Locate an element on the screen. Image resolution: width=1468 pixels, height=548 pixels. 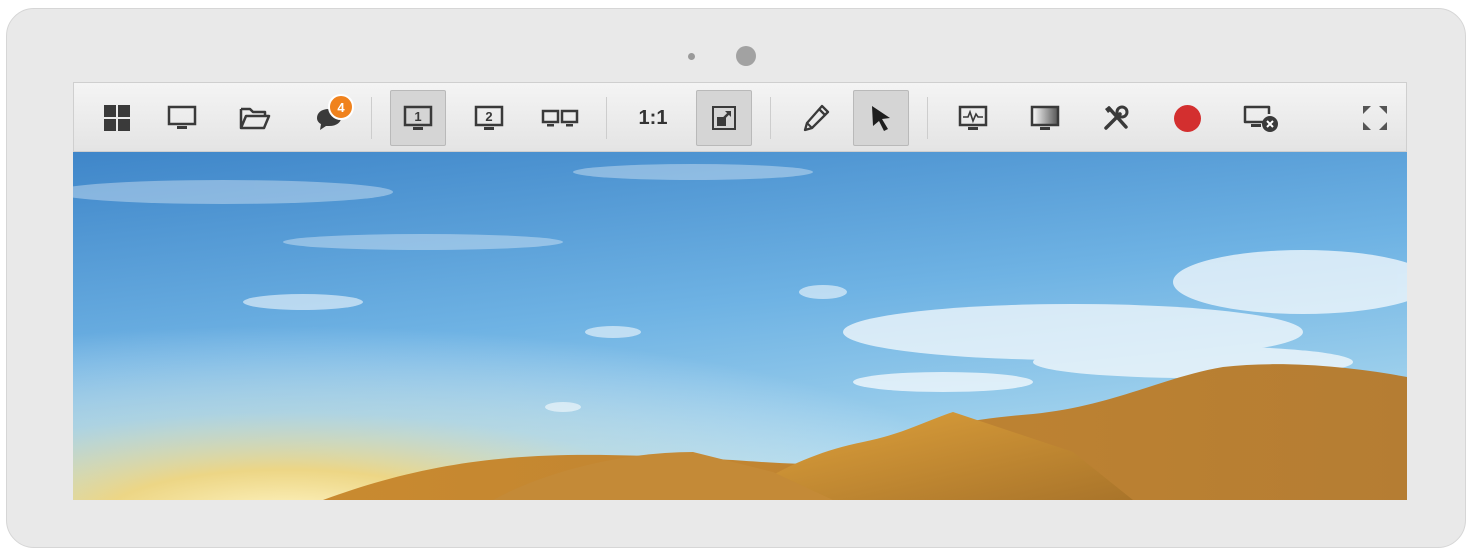
monitor-icon is located at coordinates (182, 117).